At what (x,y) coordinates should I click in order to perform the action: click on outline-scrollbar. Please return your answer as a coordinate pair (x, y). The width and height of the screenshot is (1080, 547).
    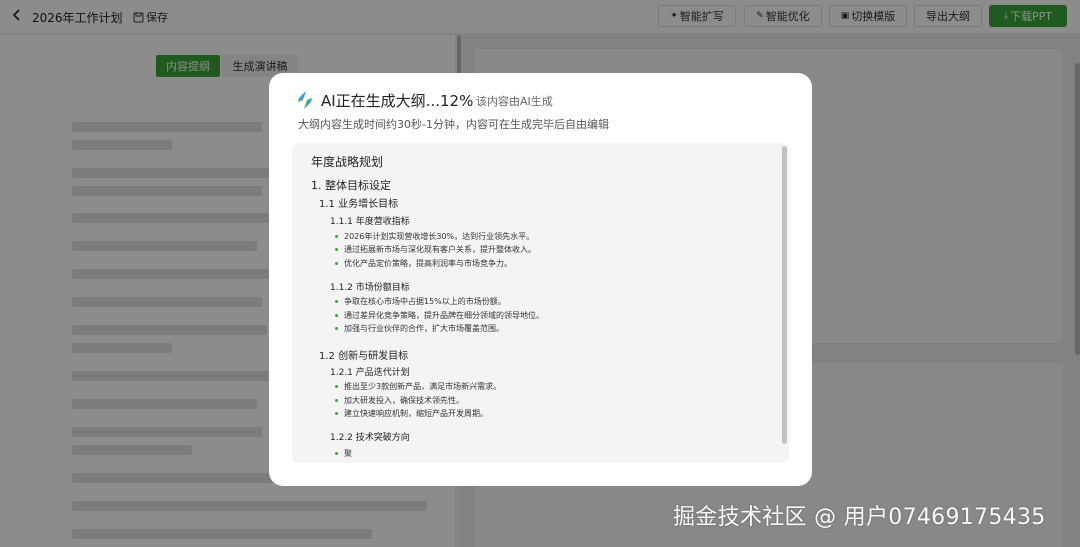
    Looking at the image, I should click on (784, 295).